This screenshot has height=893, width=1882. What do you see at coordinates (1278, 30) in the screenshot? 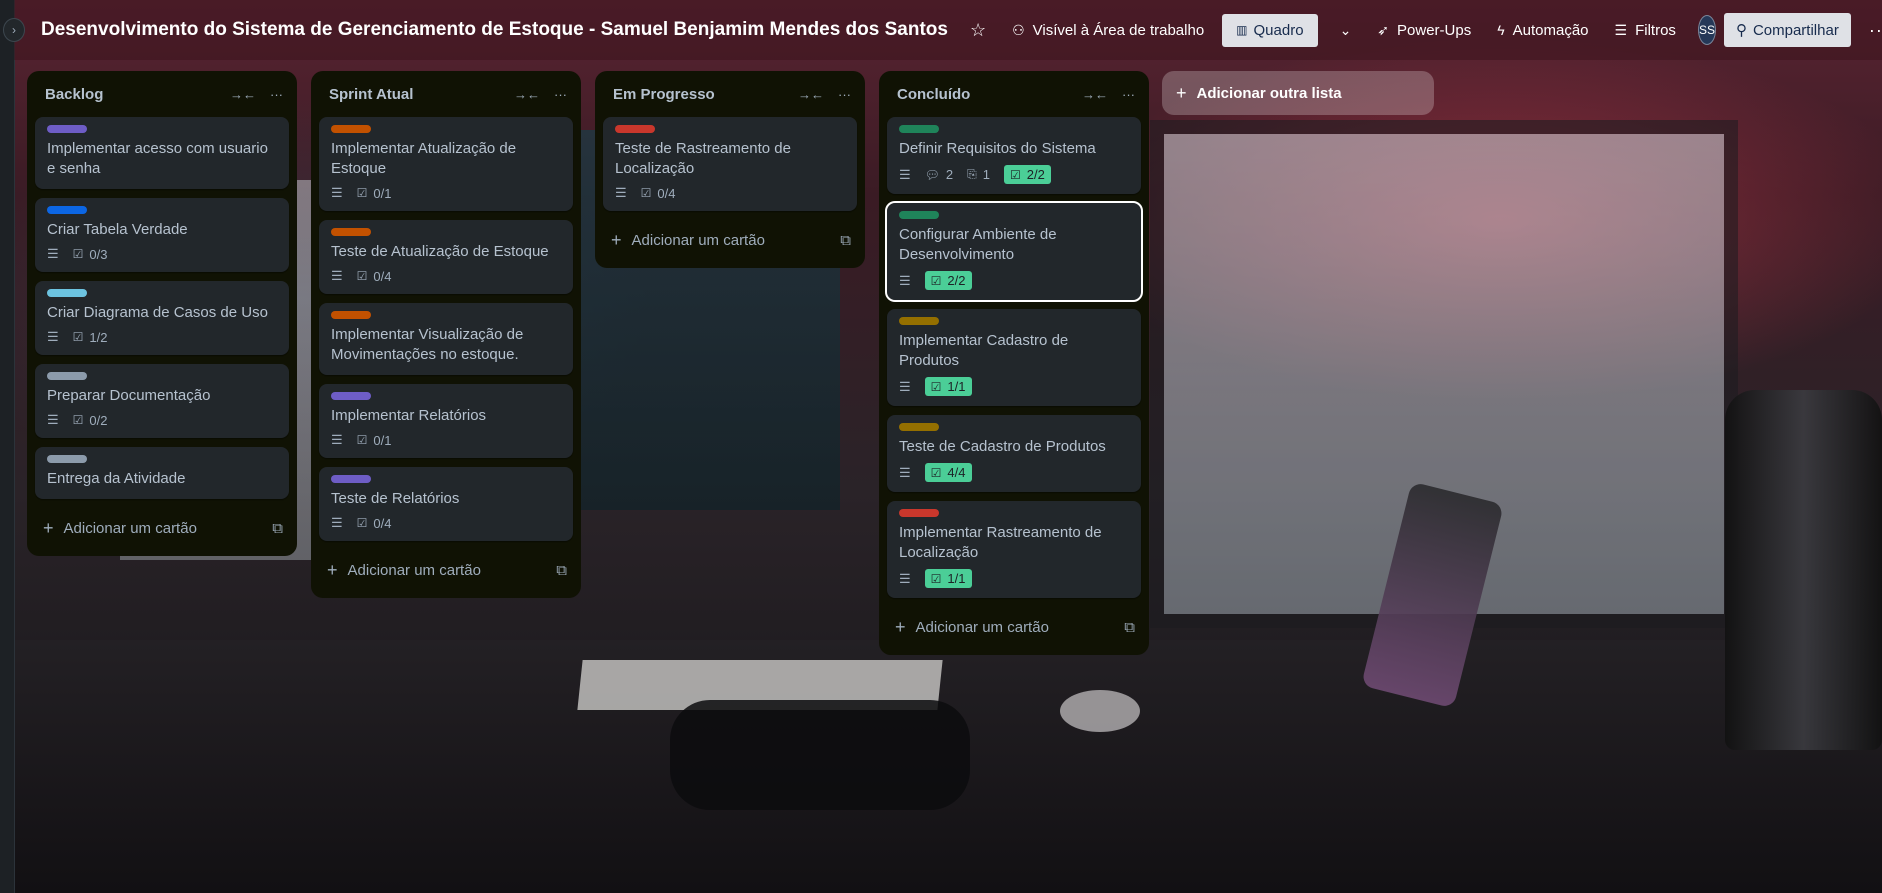
I see `view-label: Quadro` at bounding box center [1278, 30].